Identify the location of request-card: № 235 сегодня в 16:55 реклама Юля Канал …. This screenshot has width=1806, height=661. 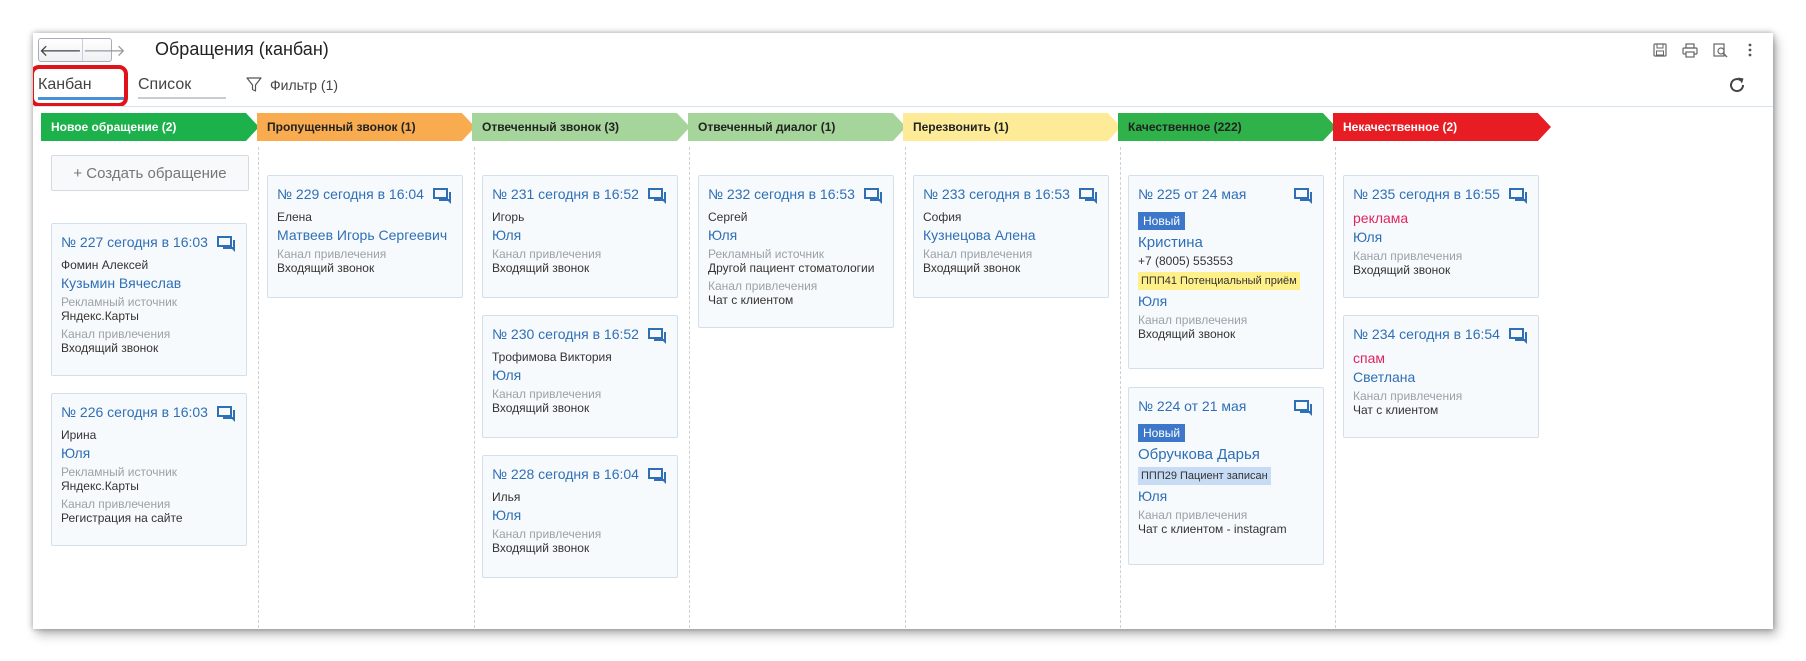
(1441, 236).